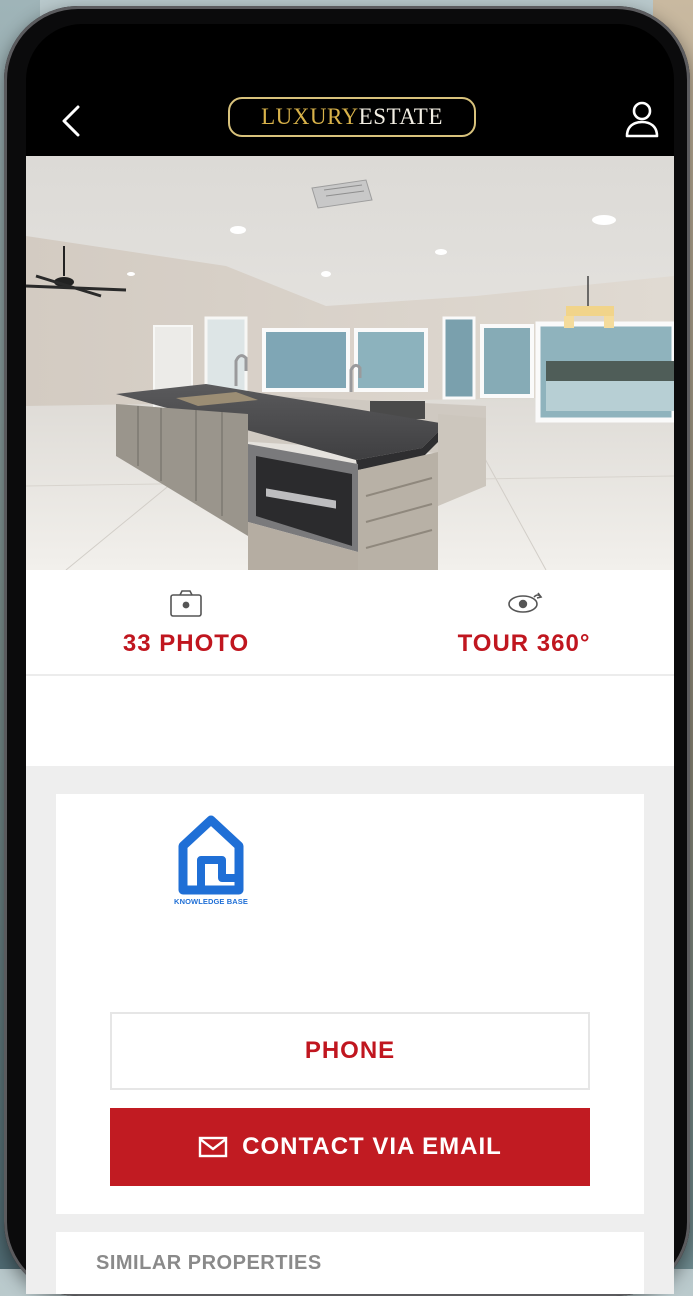 The height and width of the screenshot is (1296, 693). Describe the element at coordinates (525, 602) in the screenshot. I see `eye-360-icon` at that location.